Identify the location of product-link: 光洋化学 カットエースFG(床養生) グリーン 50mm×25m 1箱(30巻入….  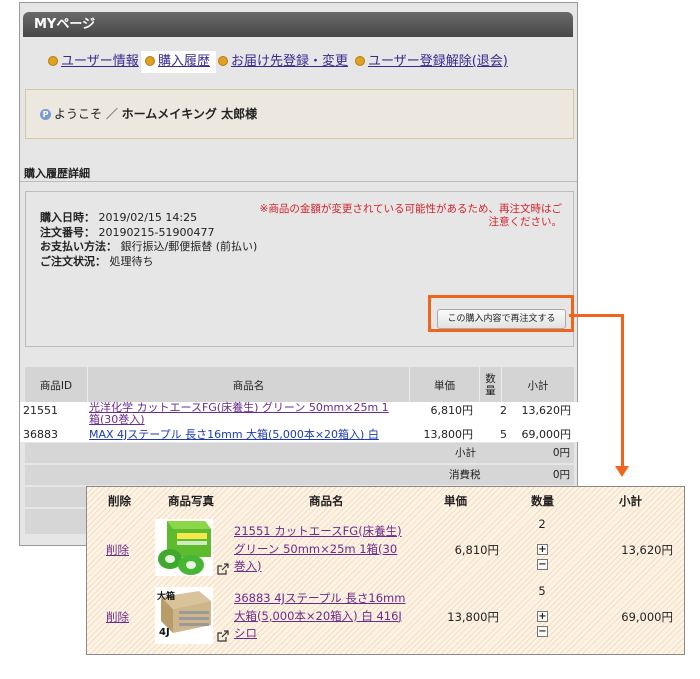
(239, 413).